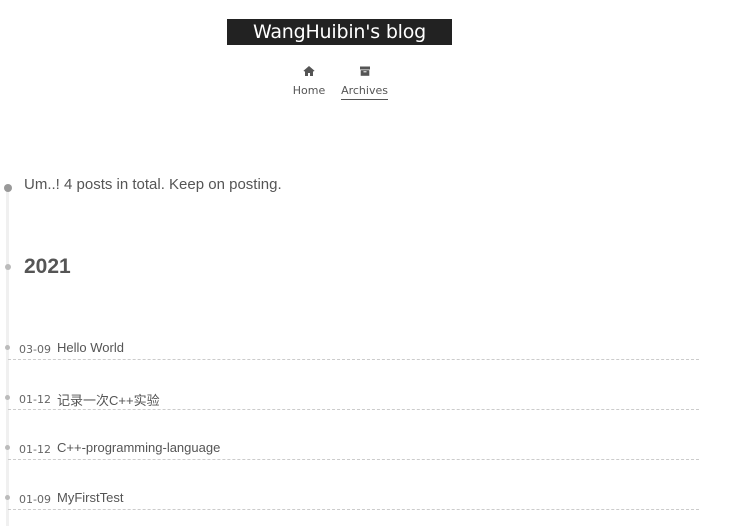 This screenshot has width=749, height=526. I want to click on site-brand-link: WangHuibin's blog, so click(339, 32).